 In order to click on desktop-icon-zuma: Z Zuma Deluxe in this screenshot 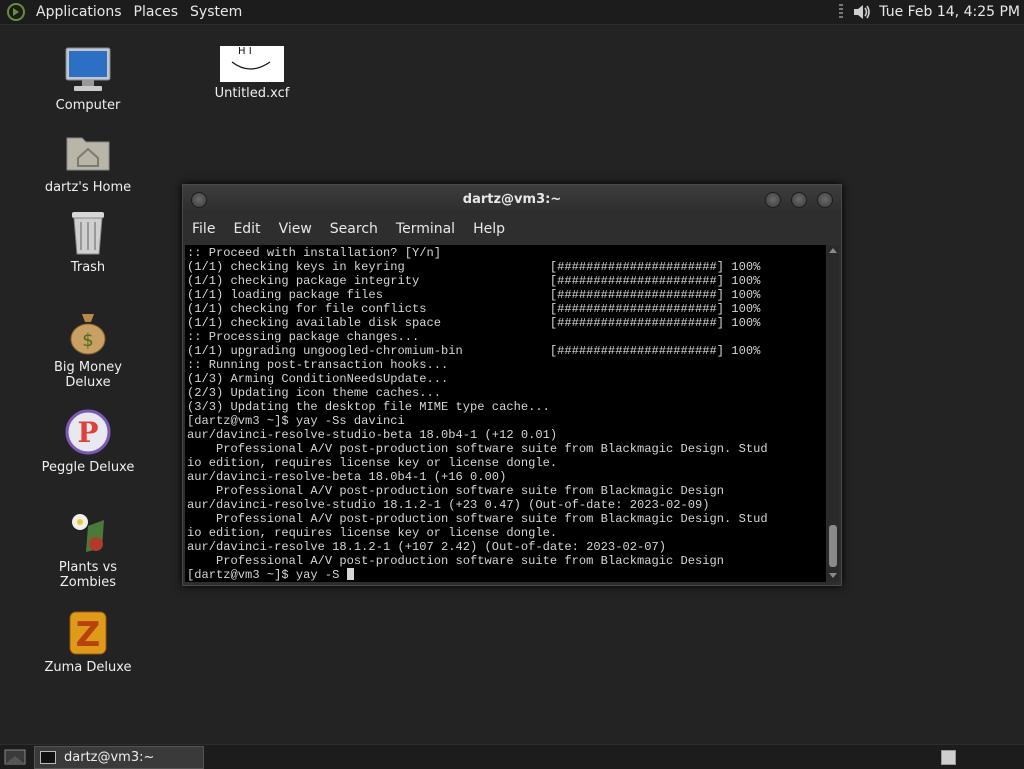, I will do `click(88, 641)`.